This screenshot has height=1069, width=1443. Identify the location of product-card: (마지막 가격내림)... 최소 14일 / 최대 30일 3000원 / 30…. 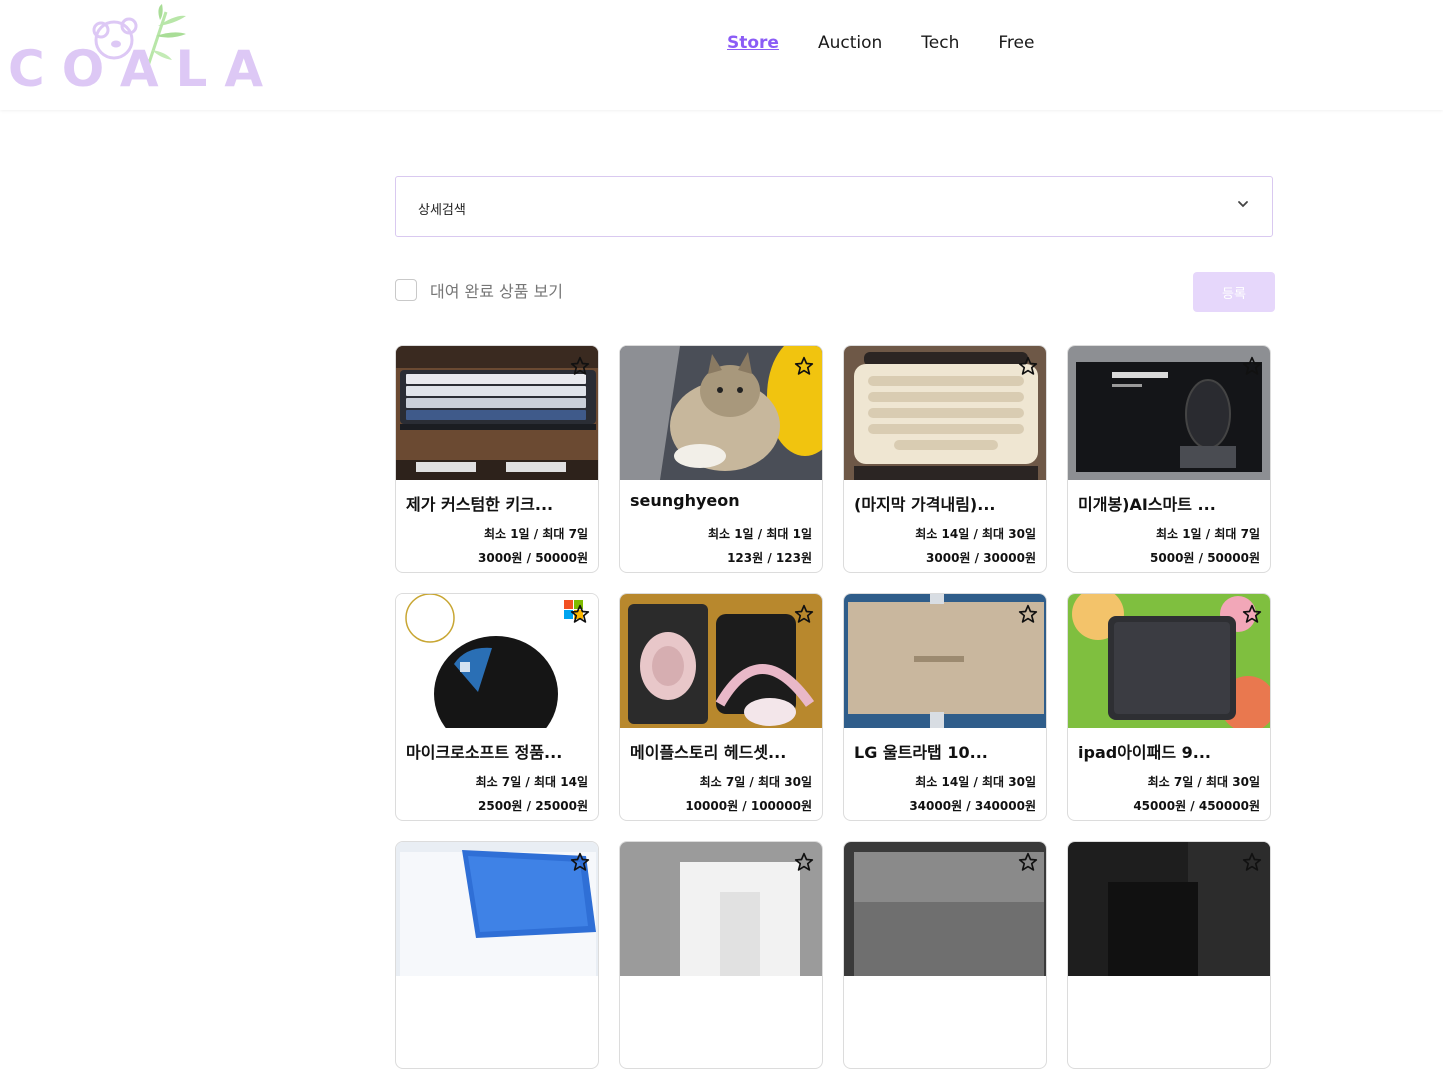
(945, 459).